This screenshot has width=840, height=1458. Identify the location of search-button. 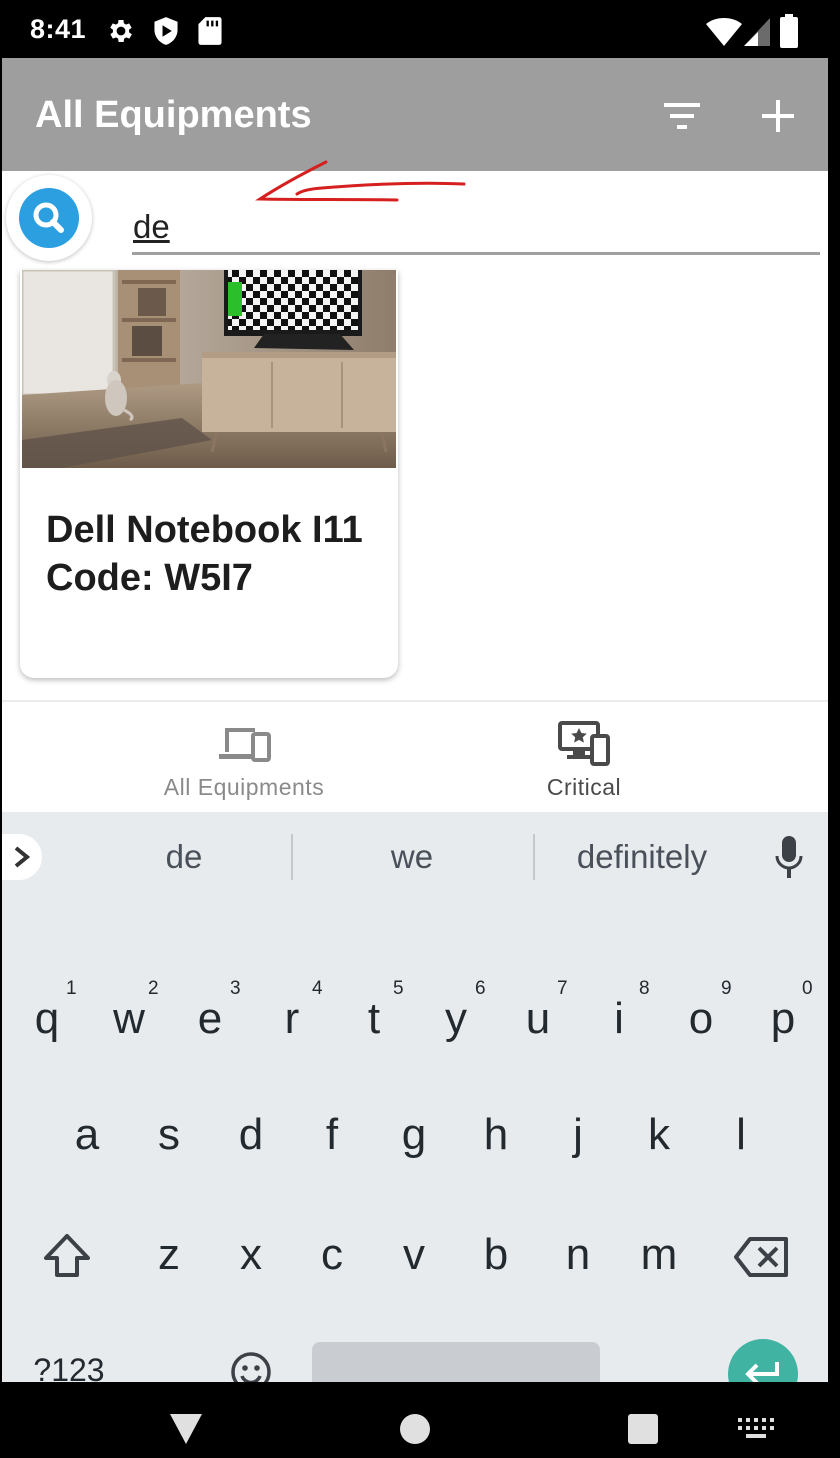
(49, 218).